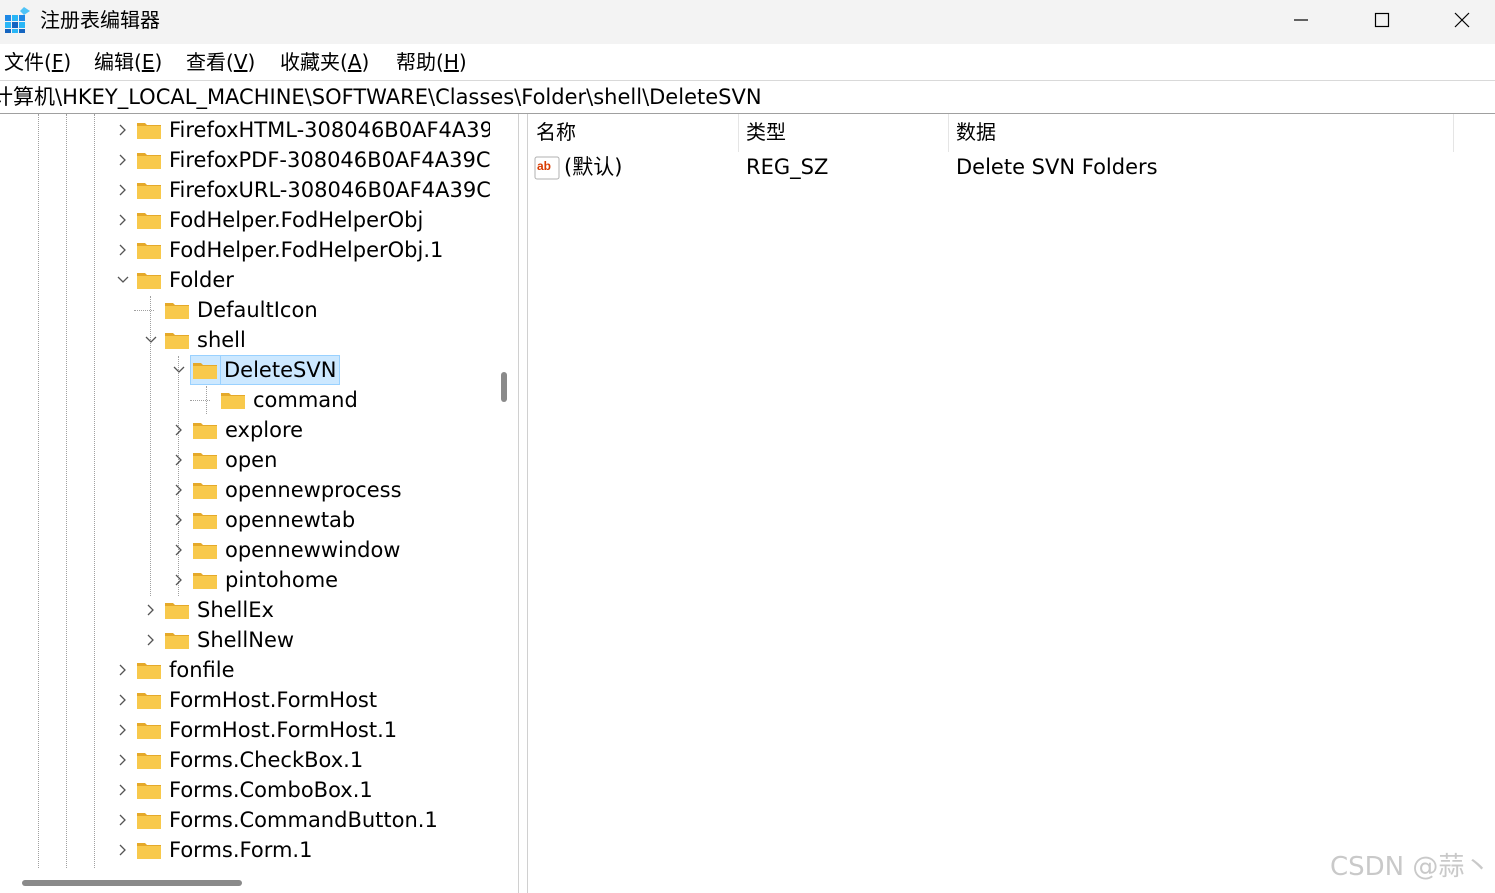 Image resolution: width=1495 pixels, height=893 pixels. Describe the element at coordinates (976, 132) in the screenshot. I see `column-header-data: 数据` at that location.